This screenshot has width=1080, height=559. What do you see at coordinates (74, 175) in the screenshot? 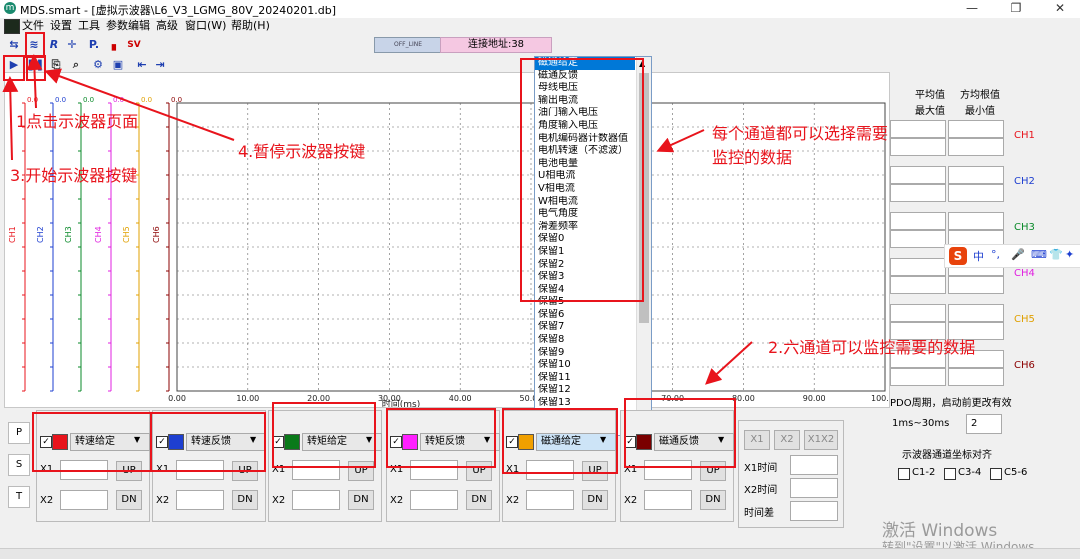
I see `annotation-start: 3.开始示波器按键` at bounding box center [74, 175].